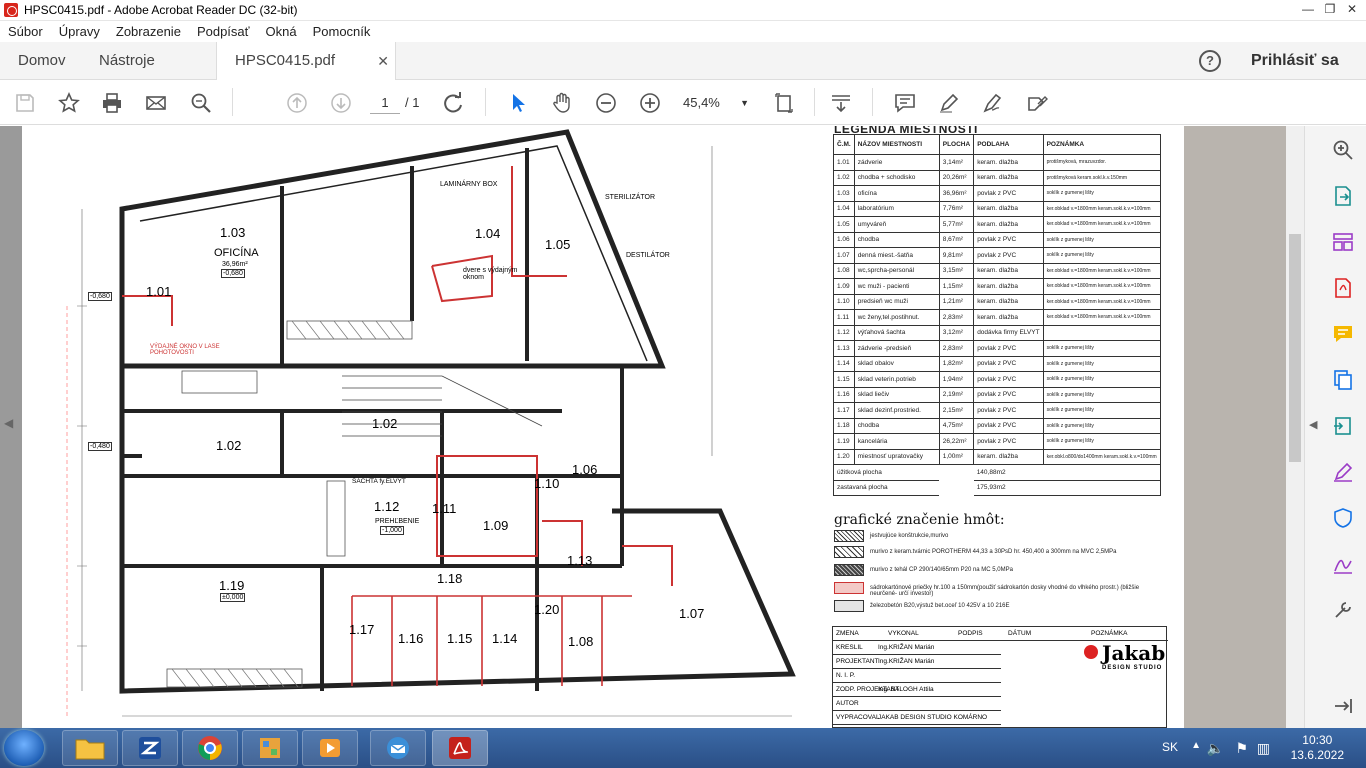 The image size is (1366, 768). What do you see at coordinates (896, 270) in the screenshot?
I see `legend-cell: wc,sprcha-personál` at bounding box center [896, 270].